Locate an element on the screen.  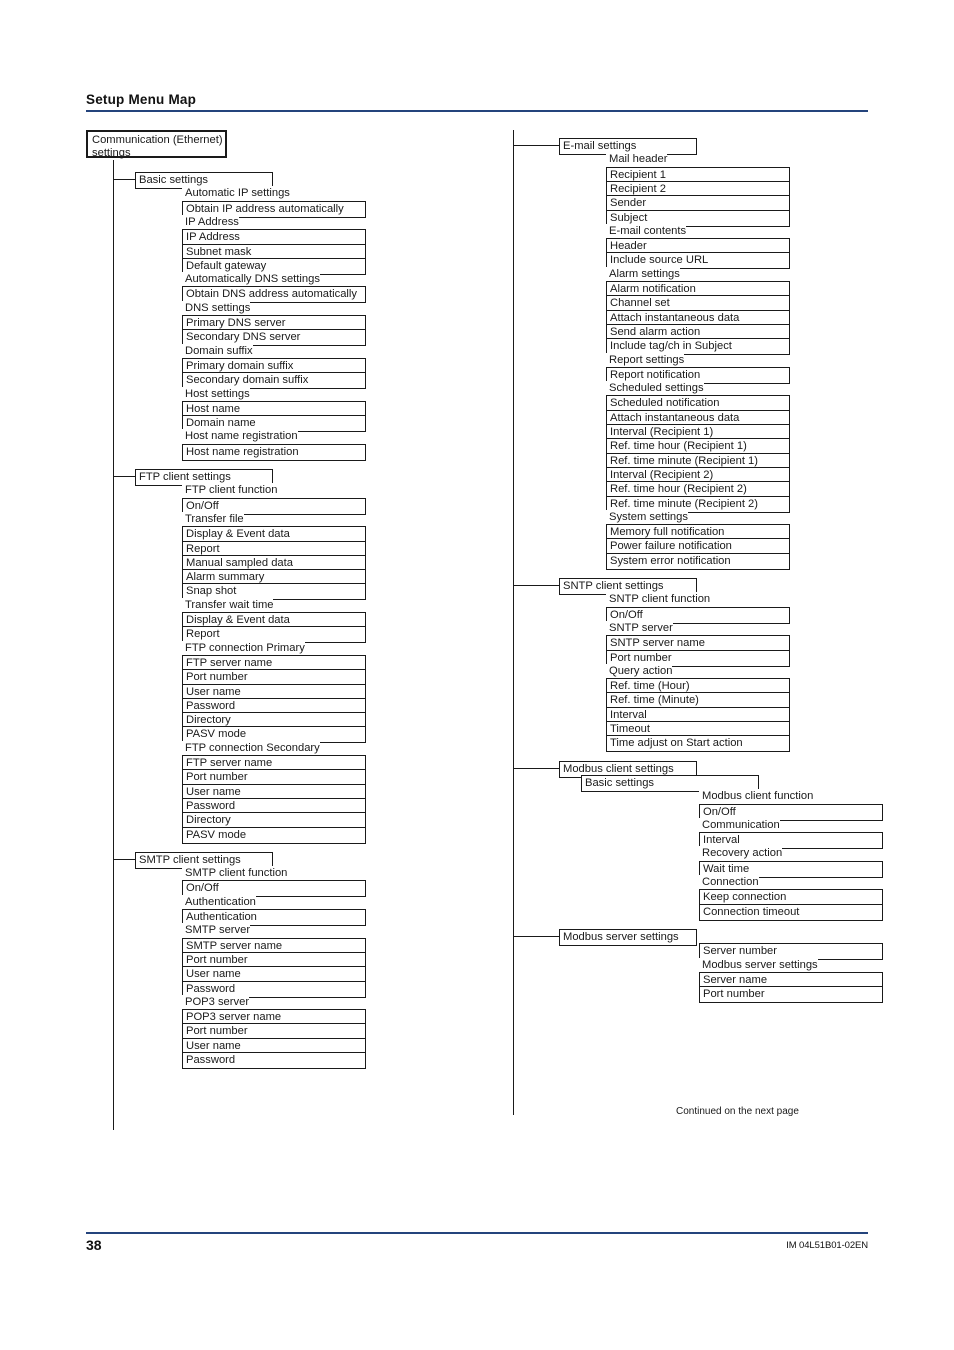
page-footer: 38 IM 04L51B01-02EN is located at coordinates (477, 1245).